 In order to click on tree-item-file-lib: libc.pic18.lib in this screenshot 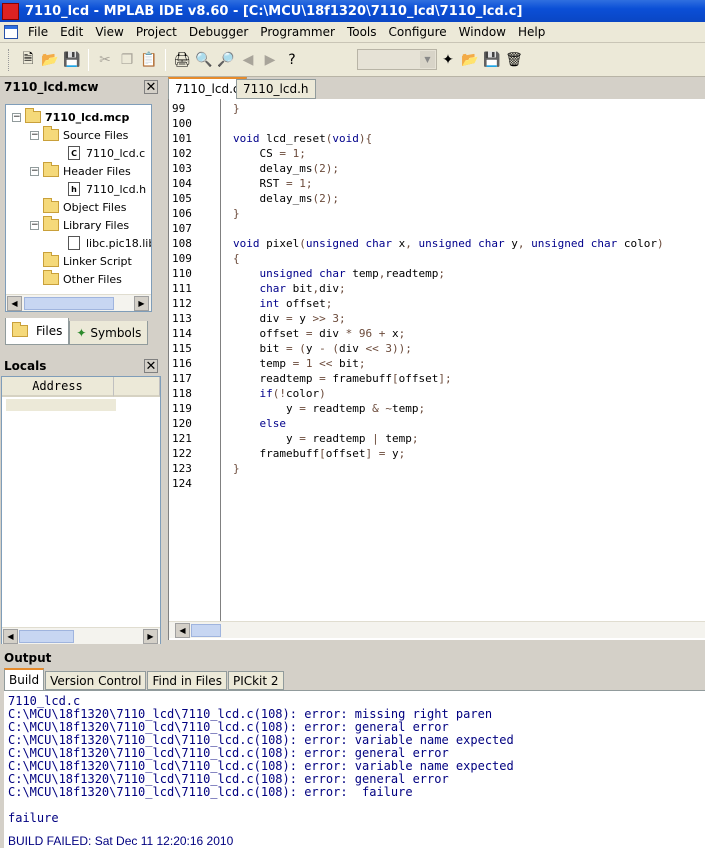, I will do `click(109, 243)`.